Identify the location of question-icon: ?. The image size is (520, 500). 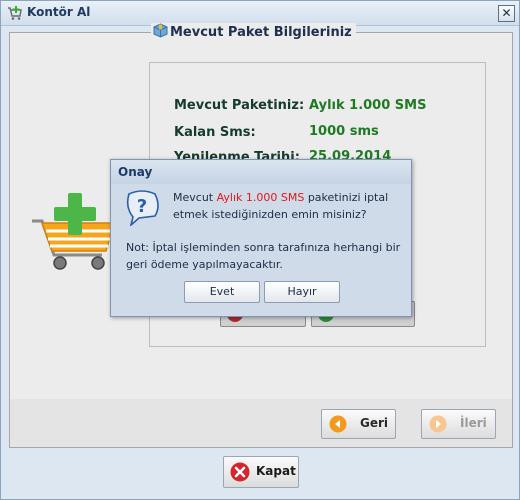
(142, 208).